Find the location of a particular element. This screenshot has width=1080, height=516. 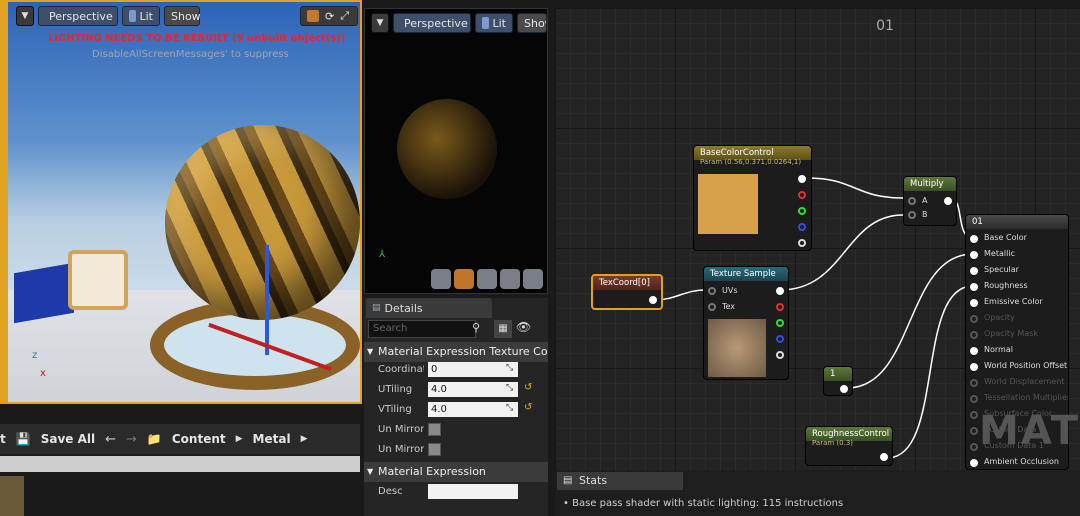

save-all-button: Save All is located at coordinates (68, 439).